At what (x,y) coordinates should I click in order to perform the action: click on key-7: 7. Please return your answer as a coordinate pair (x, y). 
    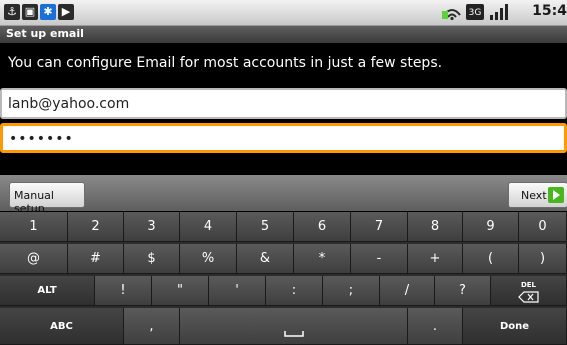
    Looking at the image, I should click on (379, 227).